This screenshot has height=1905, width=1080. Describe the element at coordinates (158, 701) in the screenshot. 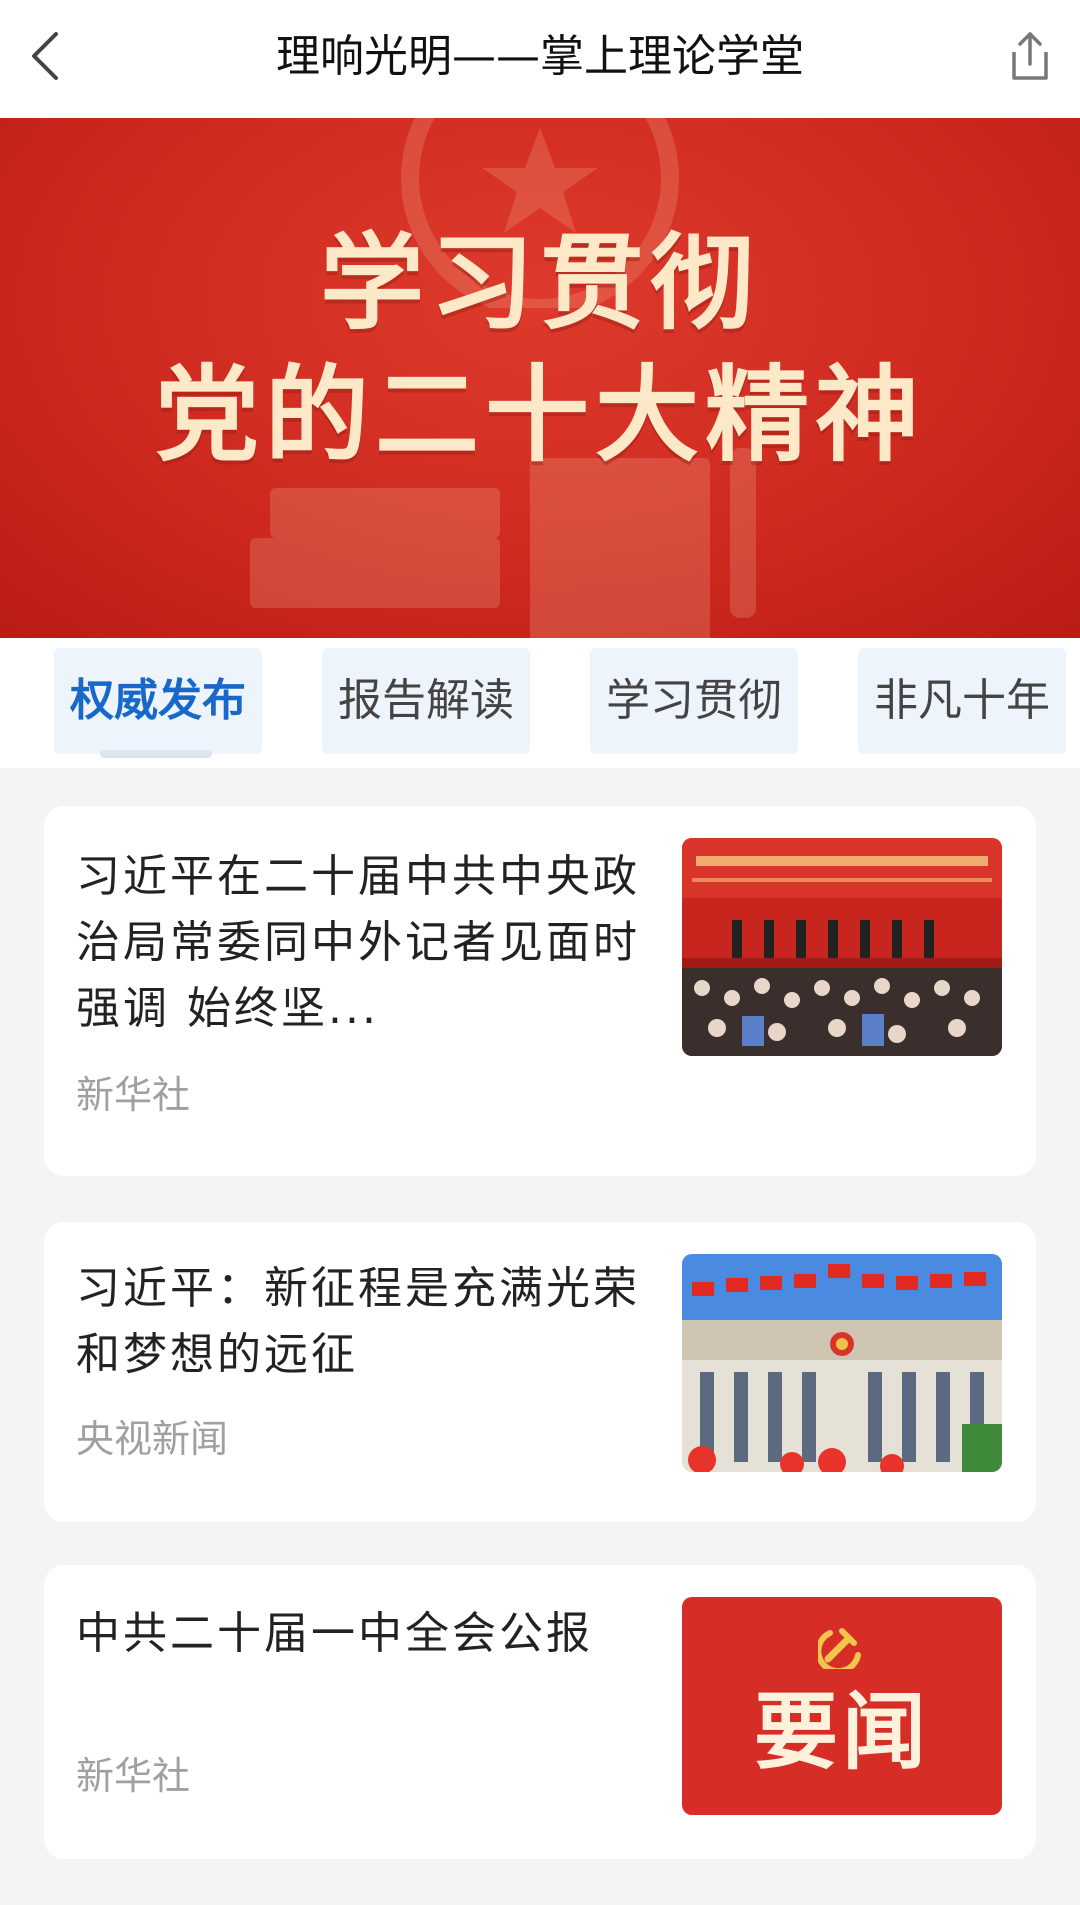

I see `tab-authoritative-release: 权威发布` at that location.